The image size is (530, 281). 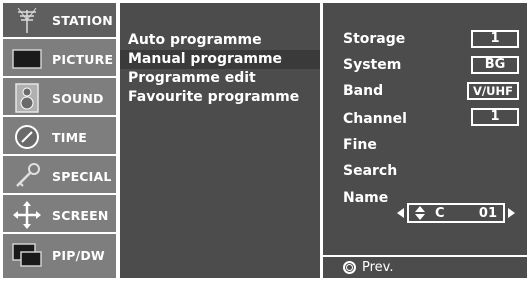 I want to click on sidebar-item-label: SPECIAL, so click(x=82, y=176).